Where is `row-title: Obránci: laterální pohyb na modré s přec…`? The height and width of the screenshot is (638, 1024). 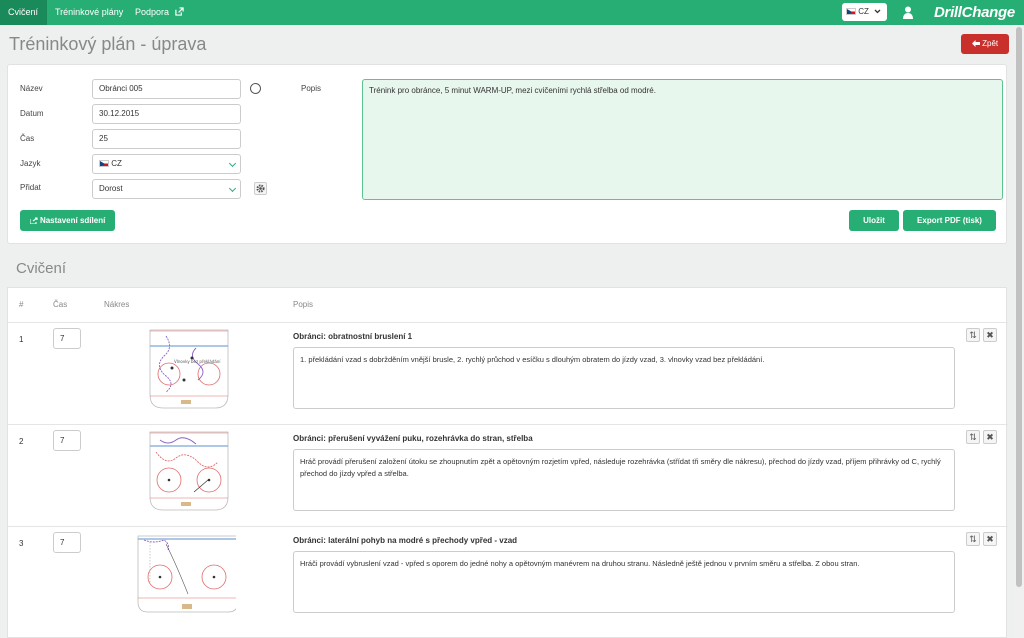 row-title: Obránci: laterální pohyb na modré s přec… is located at coordinates (405, 540).